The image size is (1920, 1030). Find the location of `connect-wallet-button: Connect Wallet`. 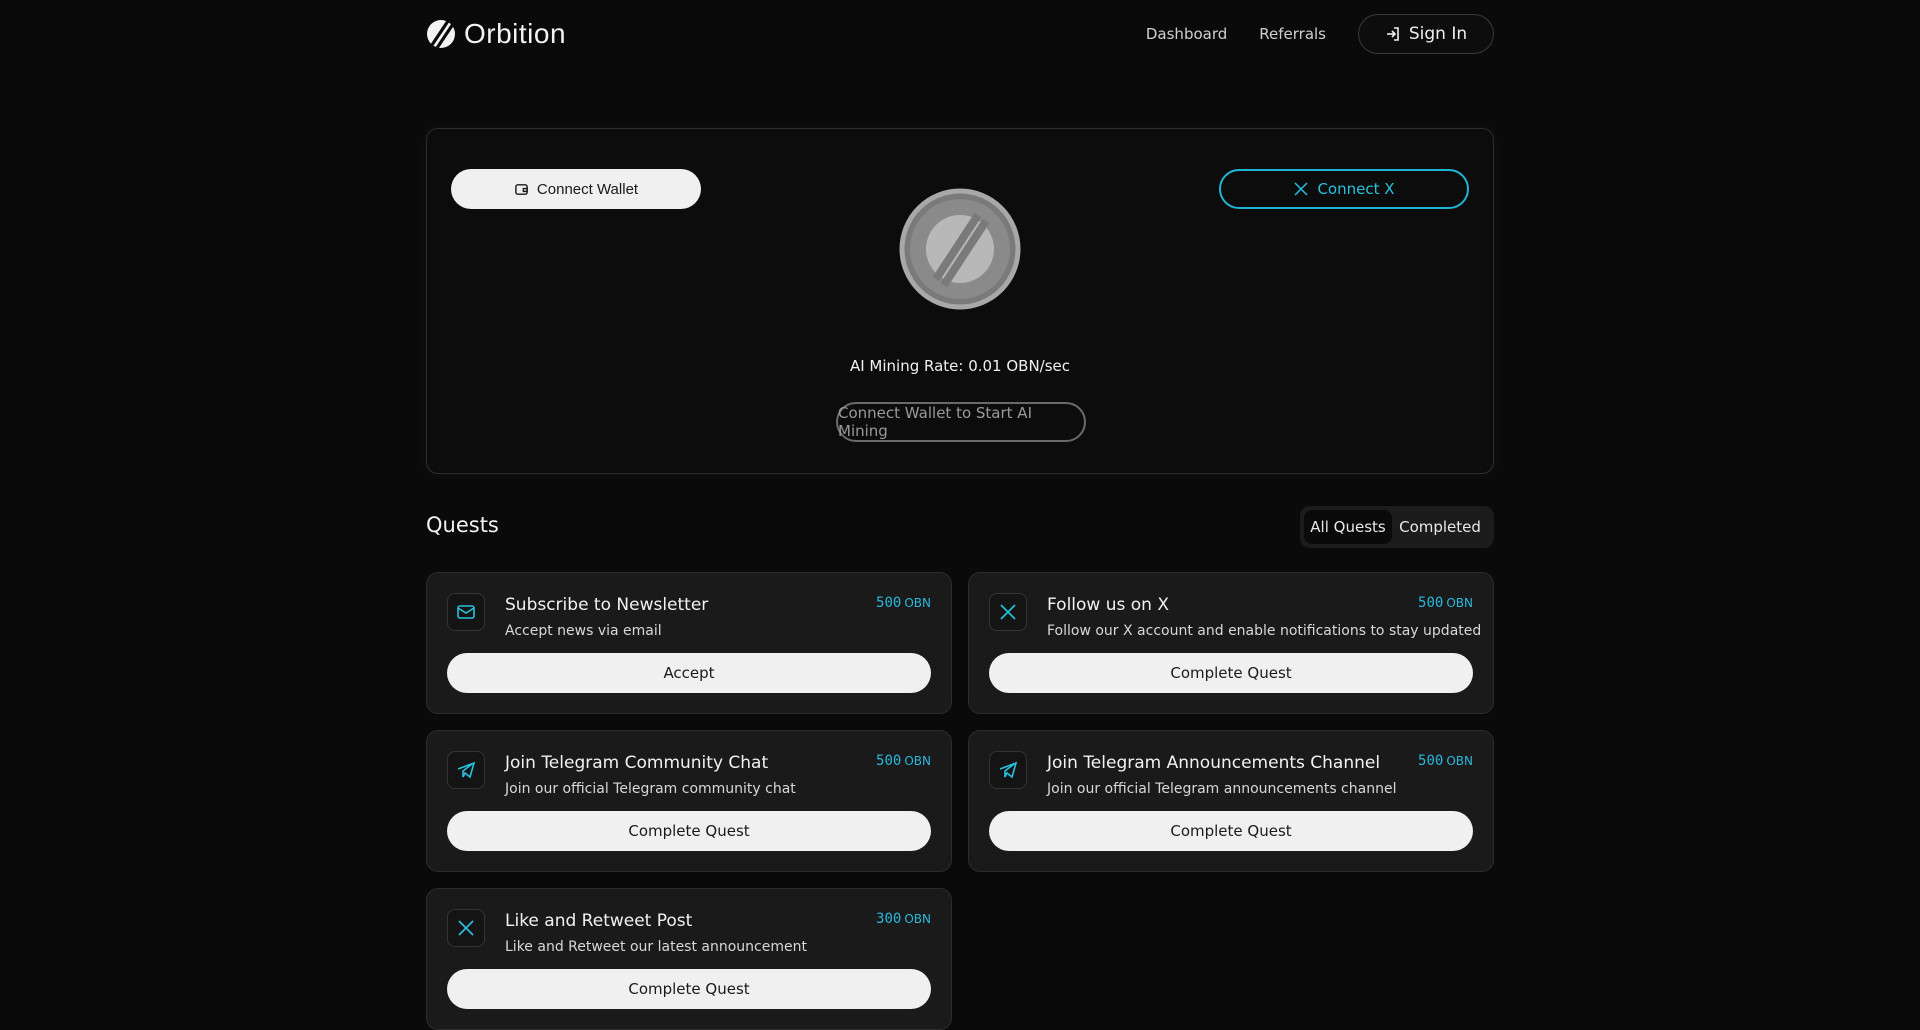

connect-wallet-button: Connect Wallet is located at coordinates (576, 189).